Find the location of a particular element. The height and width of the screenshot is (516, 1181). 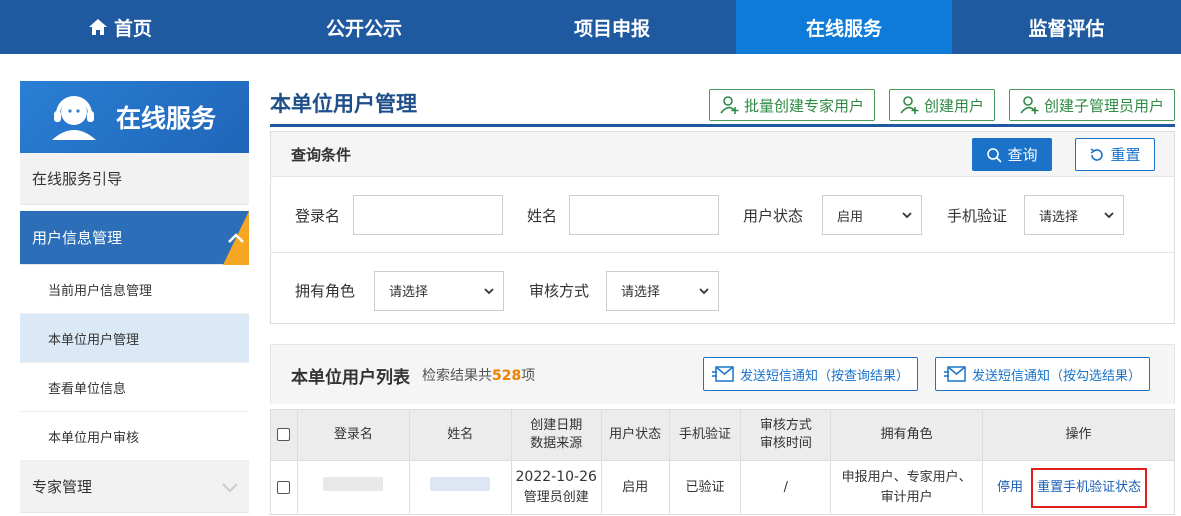

batch-create-expert-button: 批量创建专家用户 is located at coordinates (791, 105).